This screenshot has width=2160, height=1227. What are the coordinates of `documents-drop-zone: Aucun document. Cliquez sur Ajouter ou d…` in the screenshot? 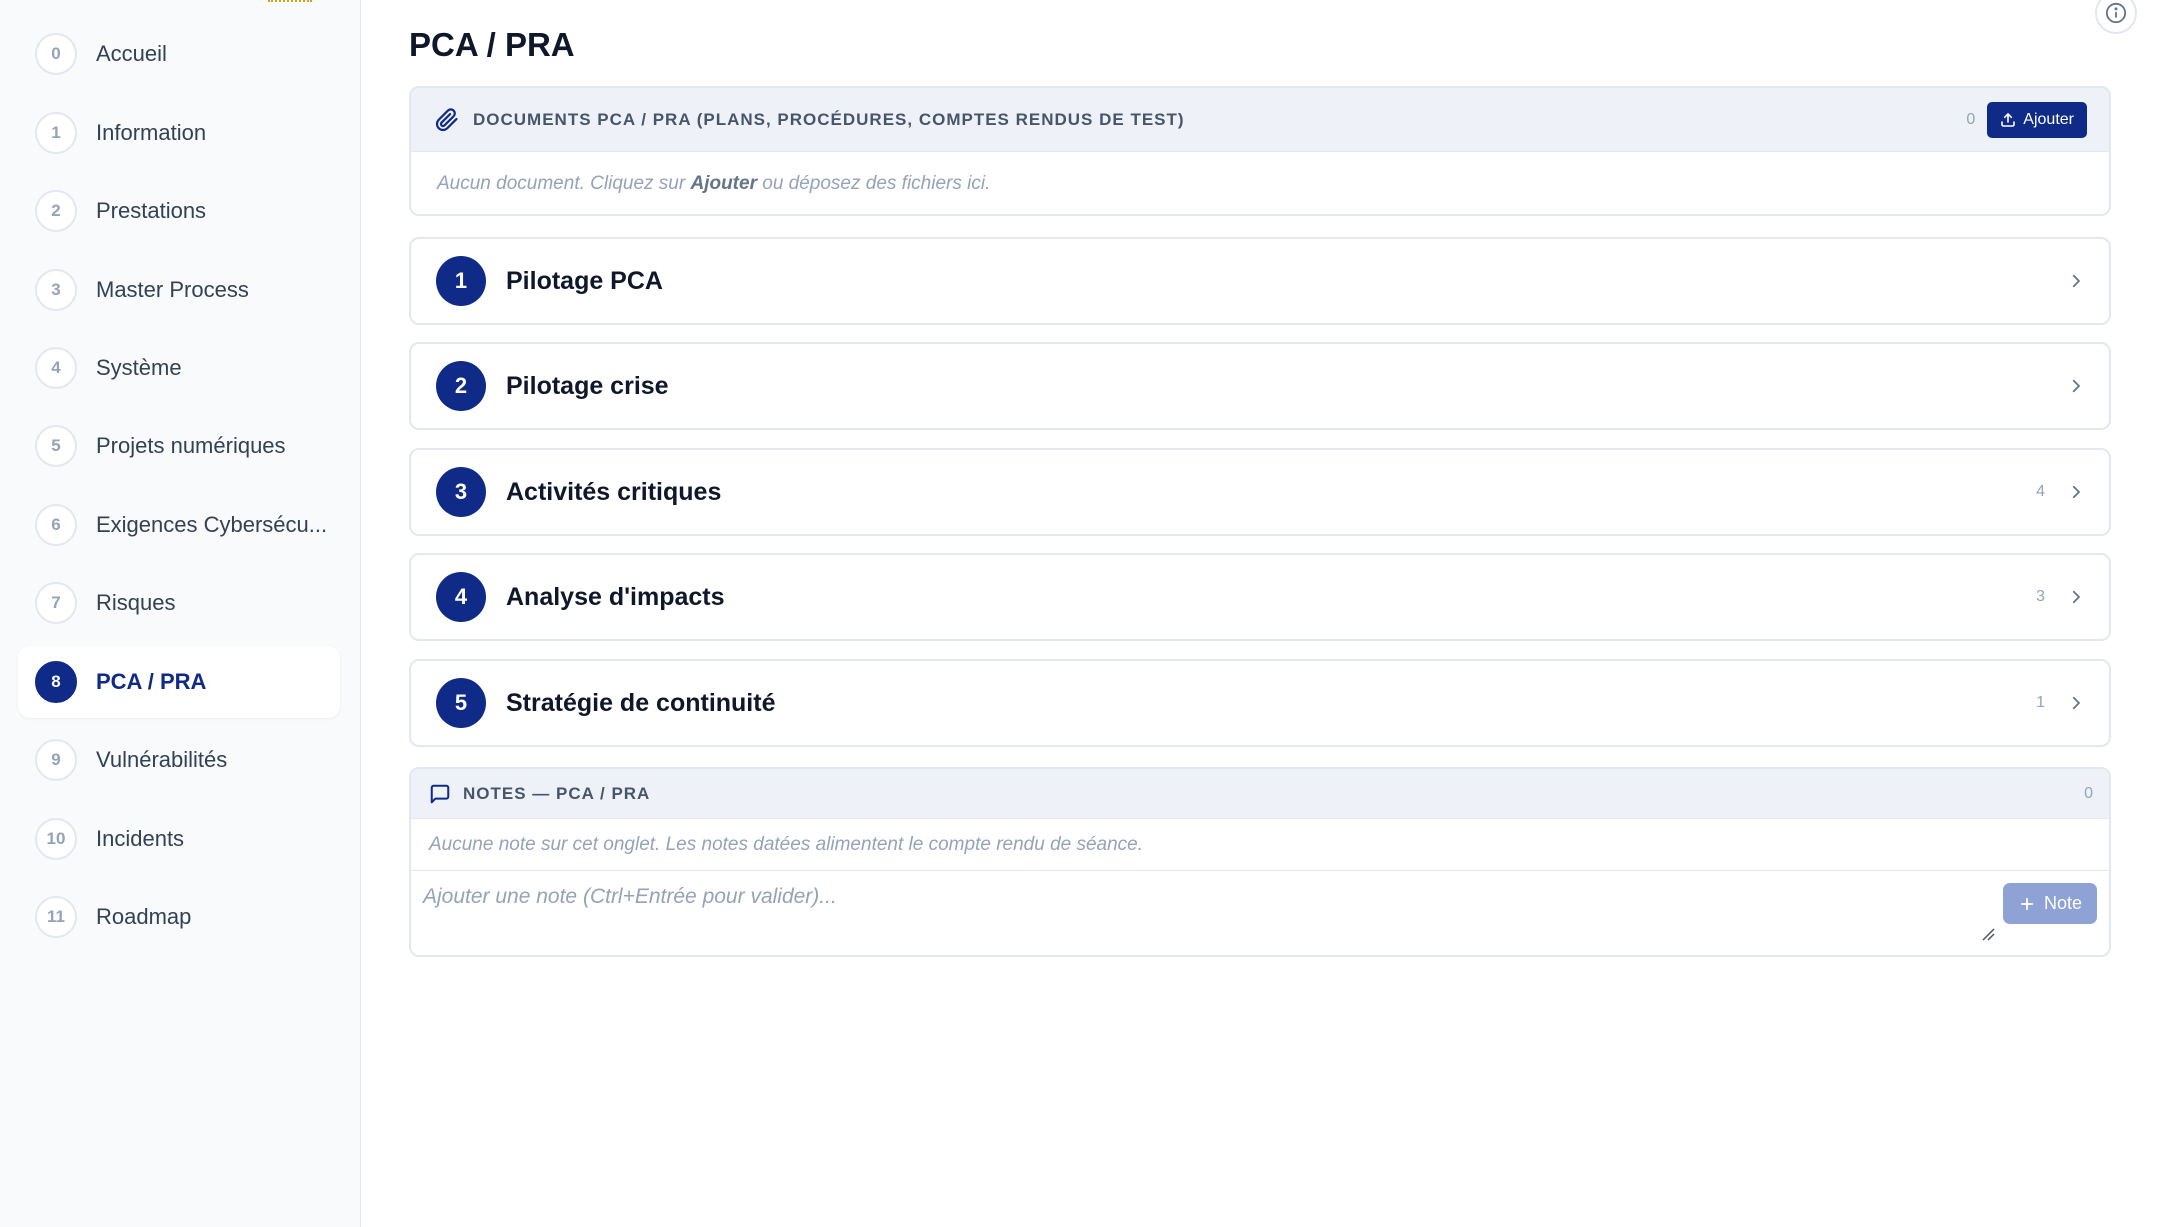 It's located at (1260, 173).